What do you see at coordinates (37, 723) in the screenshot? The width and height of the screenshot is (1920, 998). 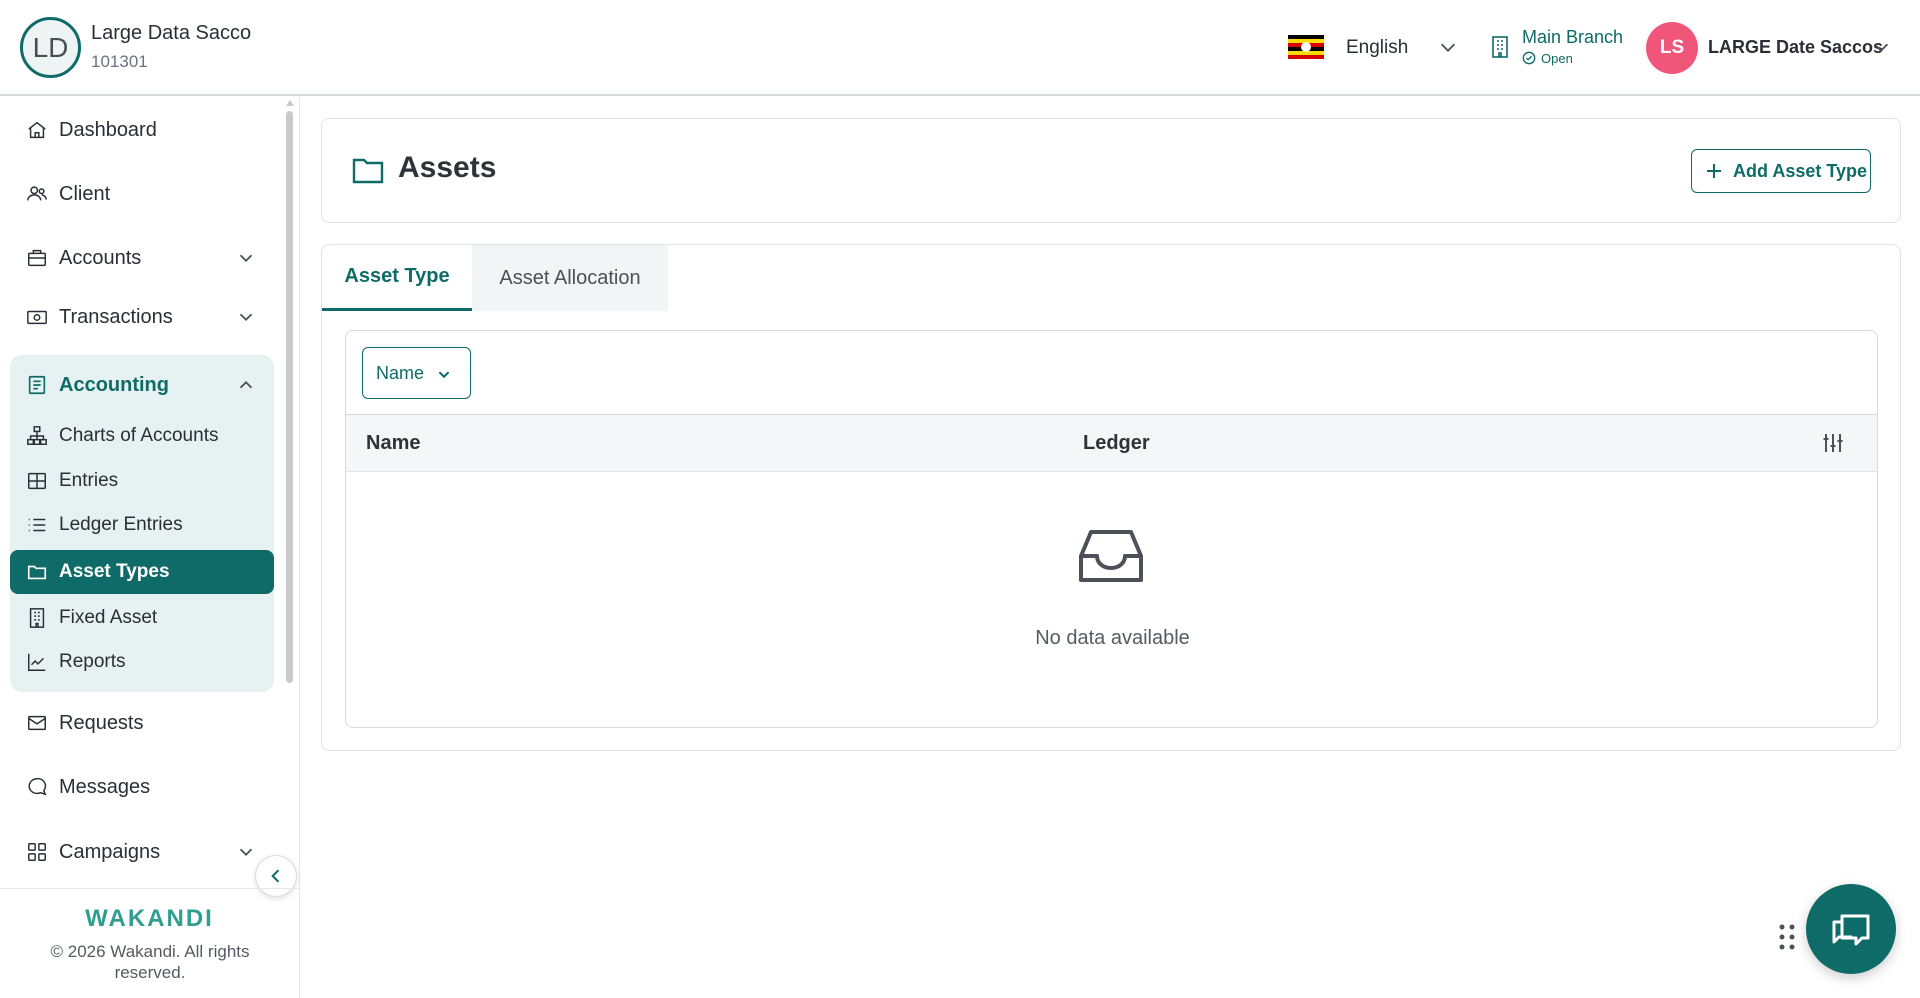 I see `mail-icon` at bounding box center [37, 723].